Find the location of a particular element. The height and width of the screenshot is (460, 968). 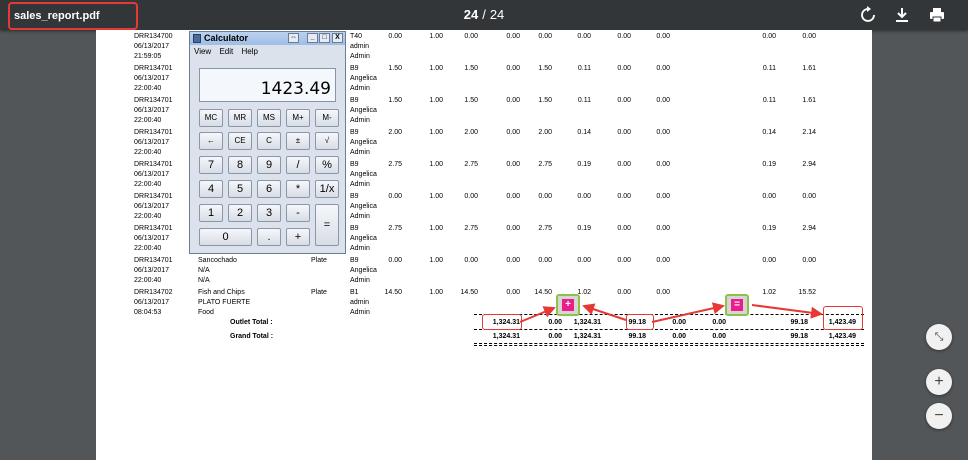

total-pages: 24 is located at coordinates (497, 14).